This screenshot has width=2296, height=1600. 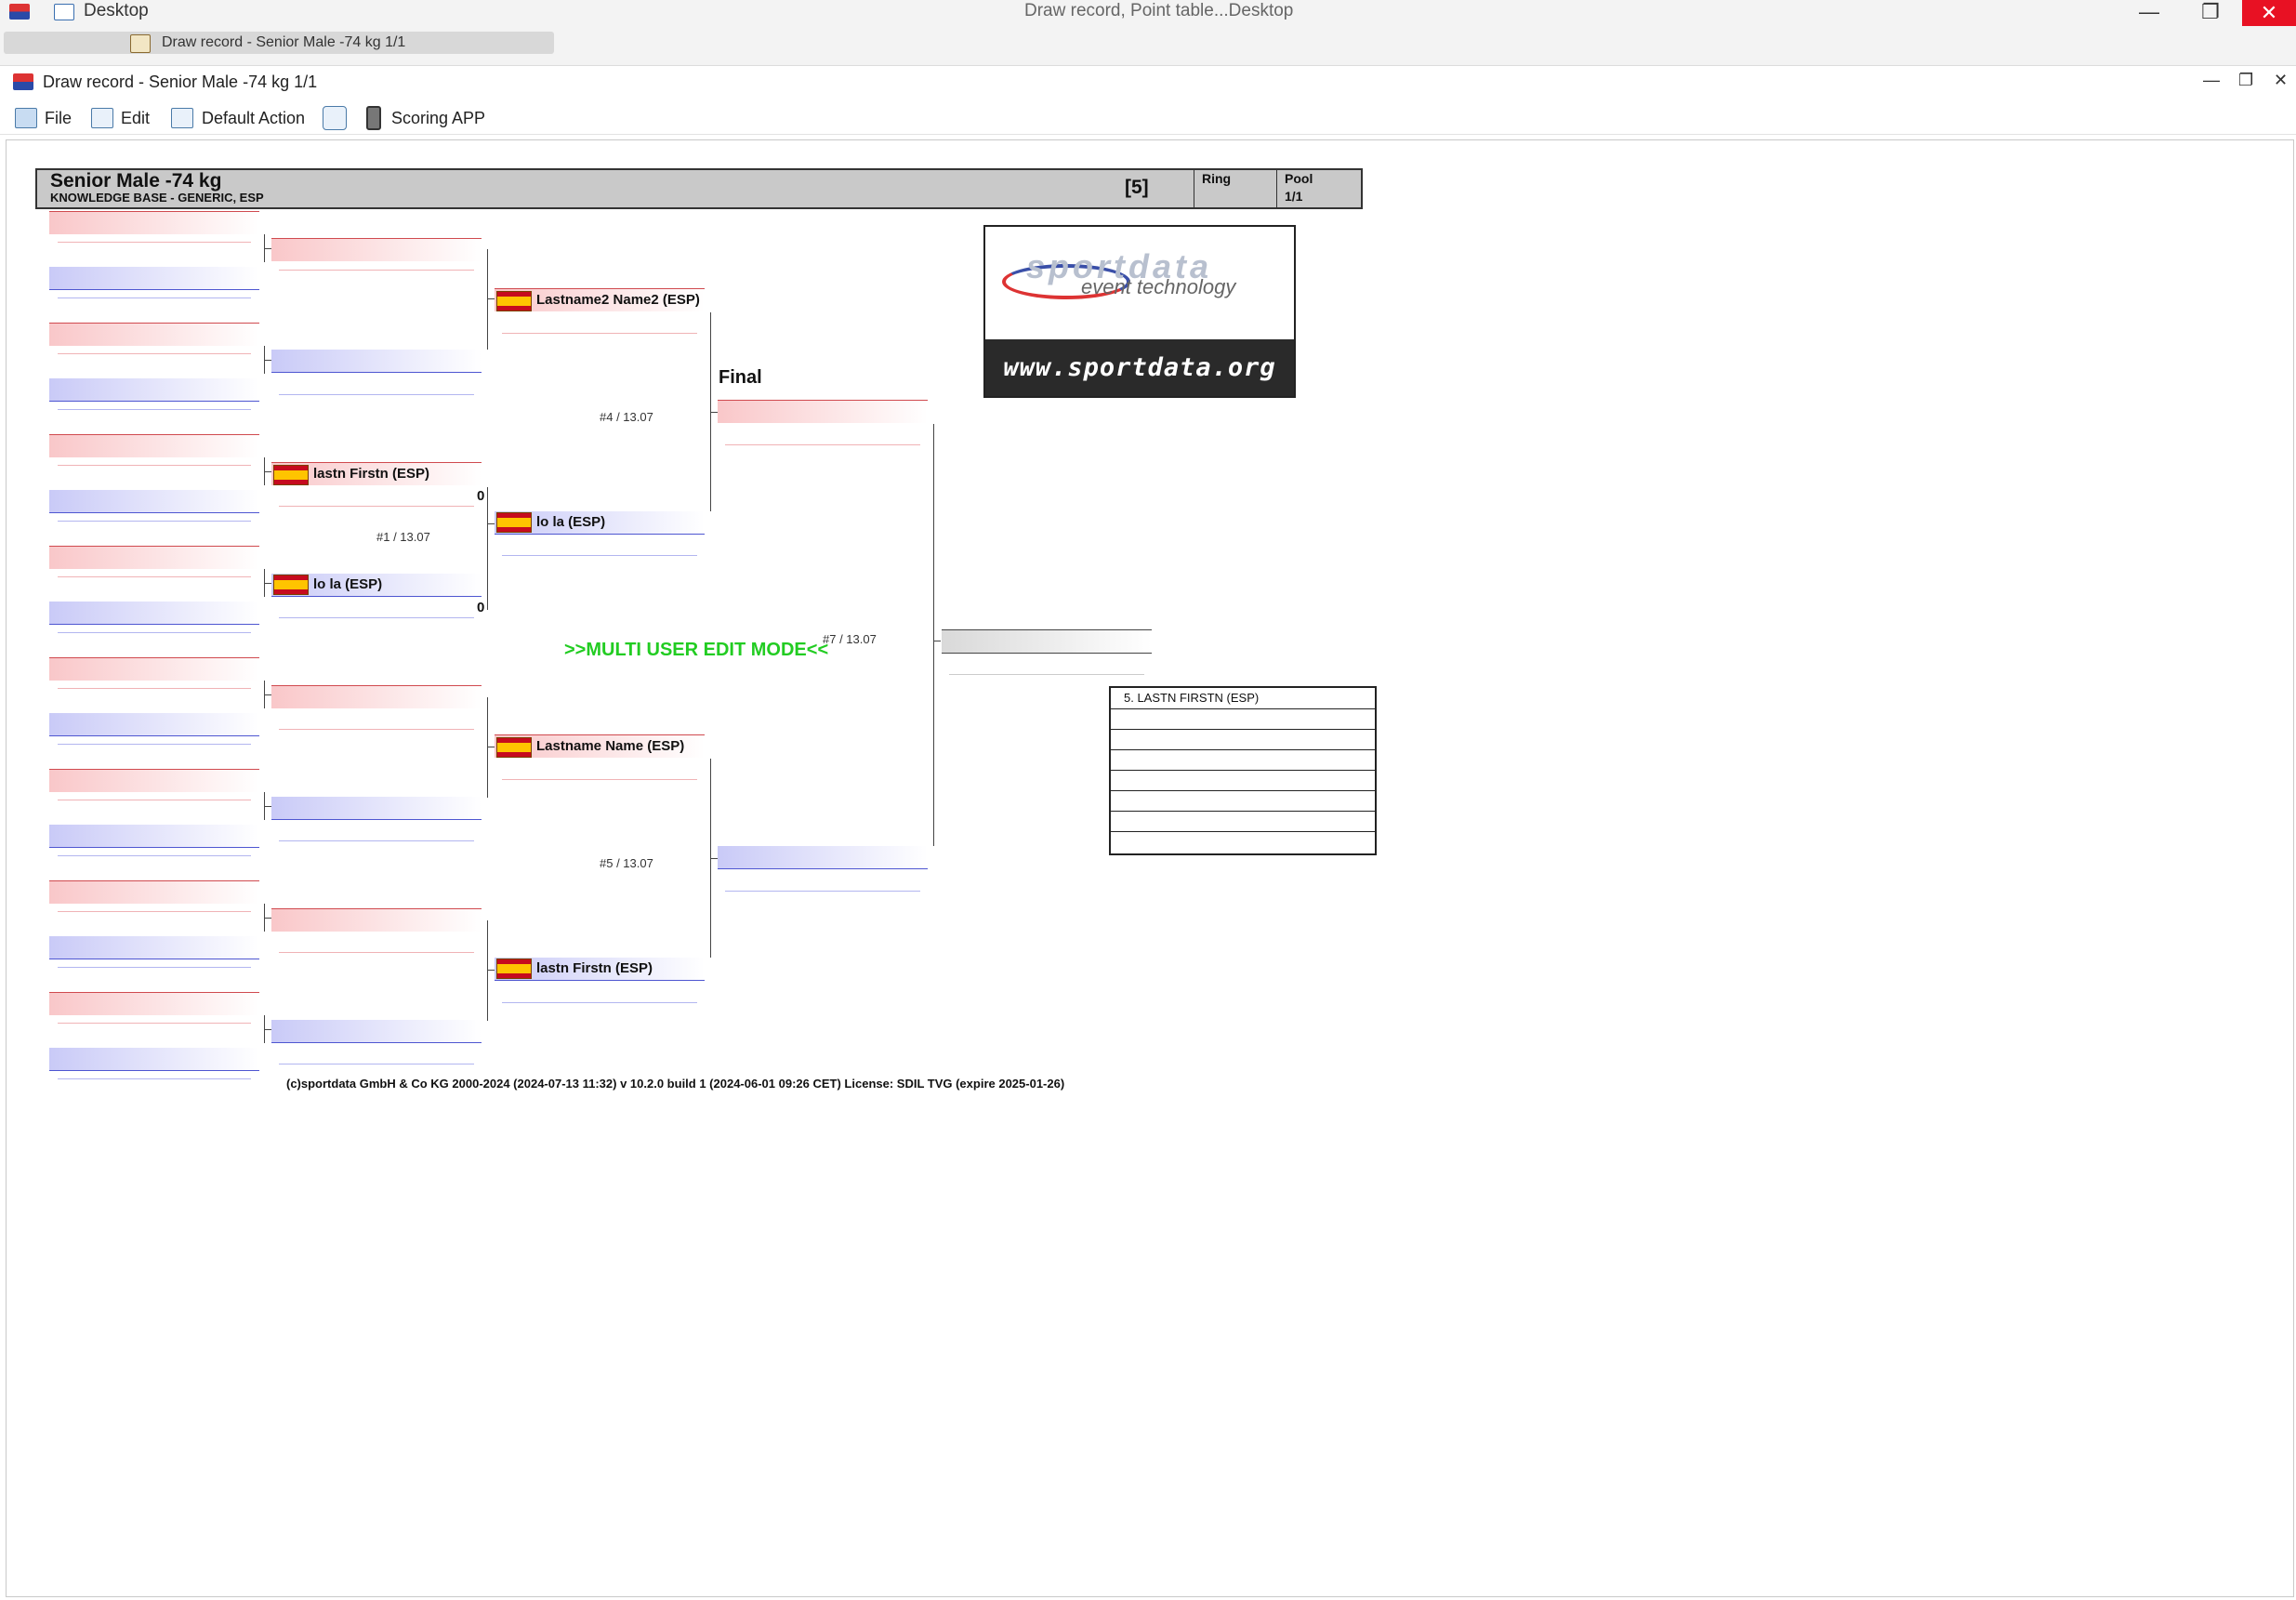 I want to click on r2-slot-4: lo la (ESP), so click(x=377, y=585).